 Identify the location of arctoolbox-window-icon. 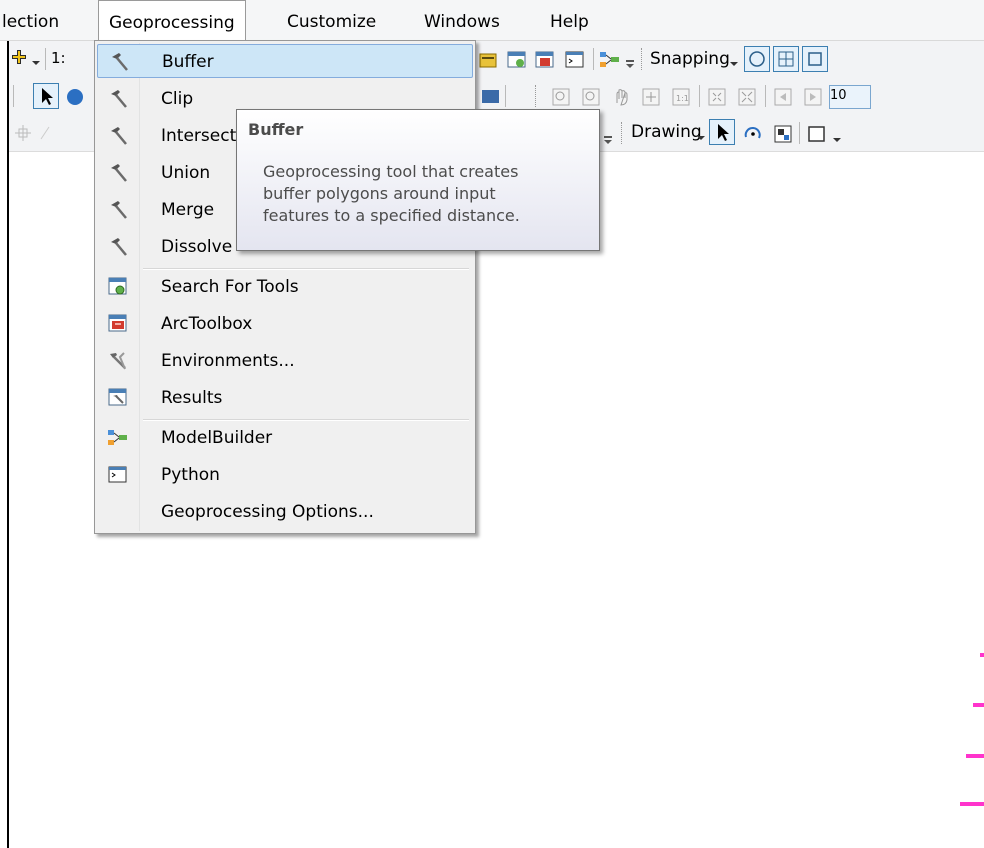
(545, 60).